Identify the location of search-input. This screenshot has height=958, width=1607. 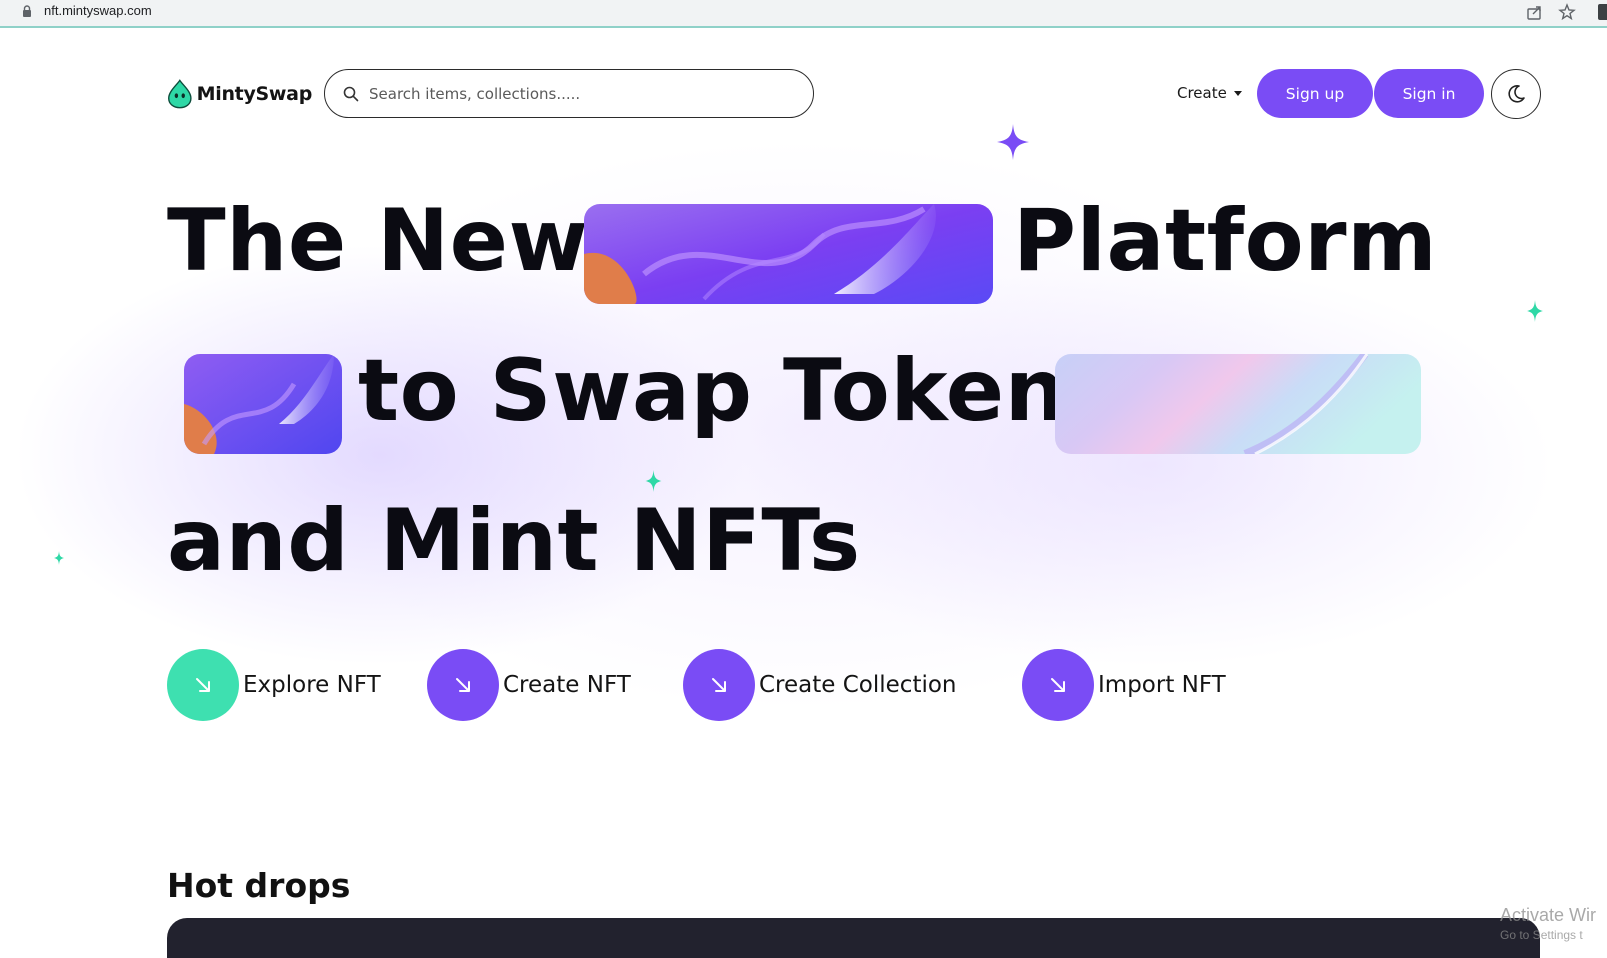
(577, 93).